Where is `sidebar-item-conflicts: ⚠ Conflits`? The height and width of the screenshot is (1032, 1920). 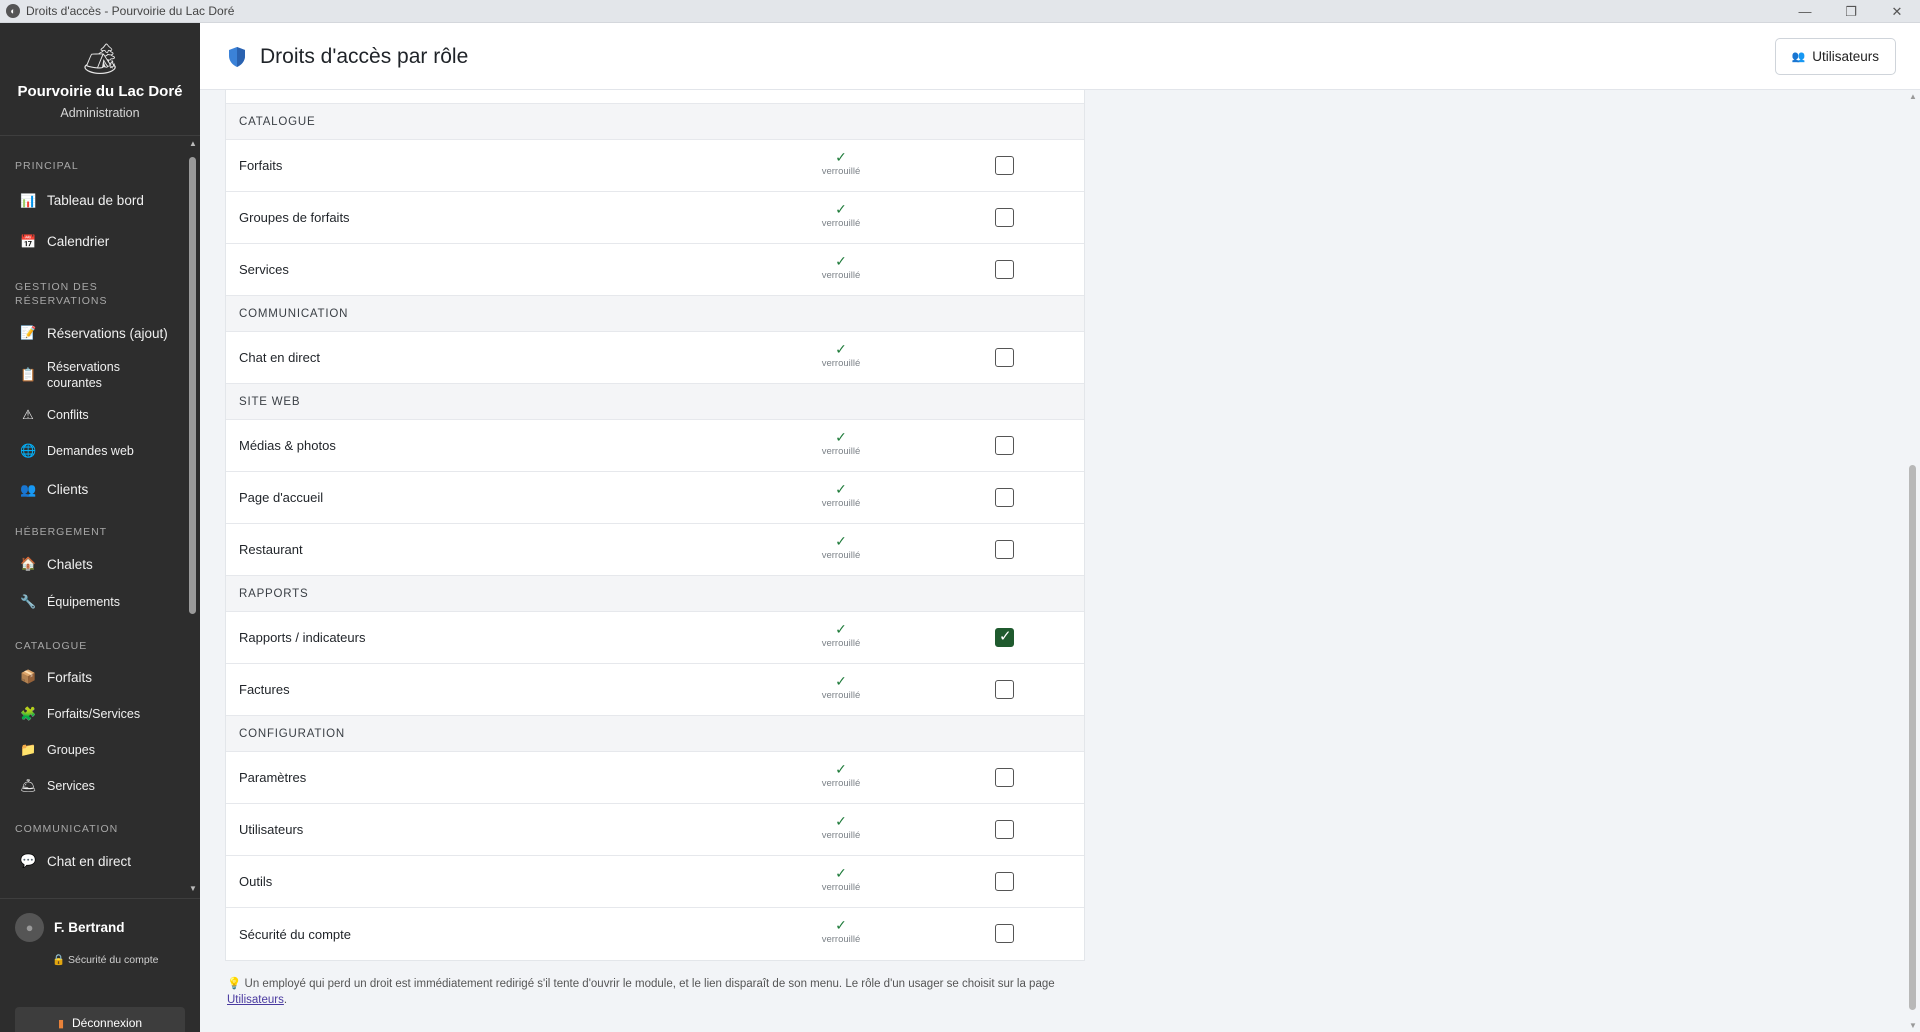
sidebar-item-conflicts: ⚠ Conflits is located at coordinates (92, 415).